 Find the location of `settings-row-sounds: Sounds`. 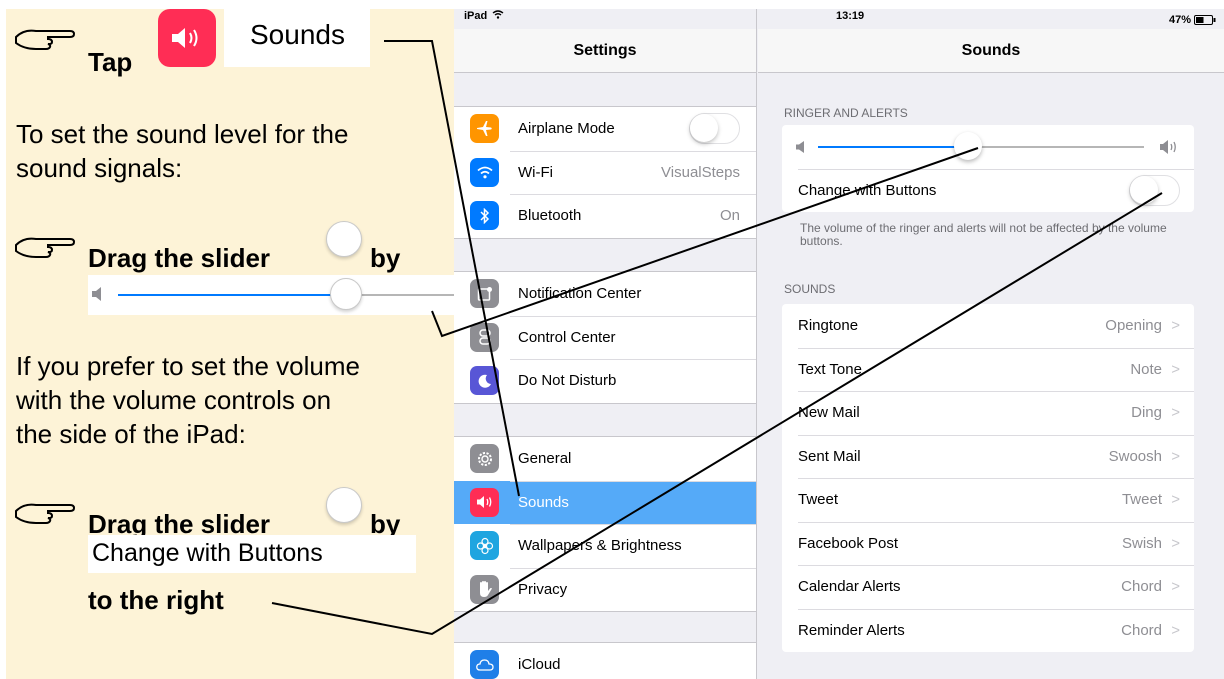

settings-row-sounds: Sounds is located at coordinates (605, 502).